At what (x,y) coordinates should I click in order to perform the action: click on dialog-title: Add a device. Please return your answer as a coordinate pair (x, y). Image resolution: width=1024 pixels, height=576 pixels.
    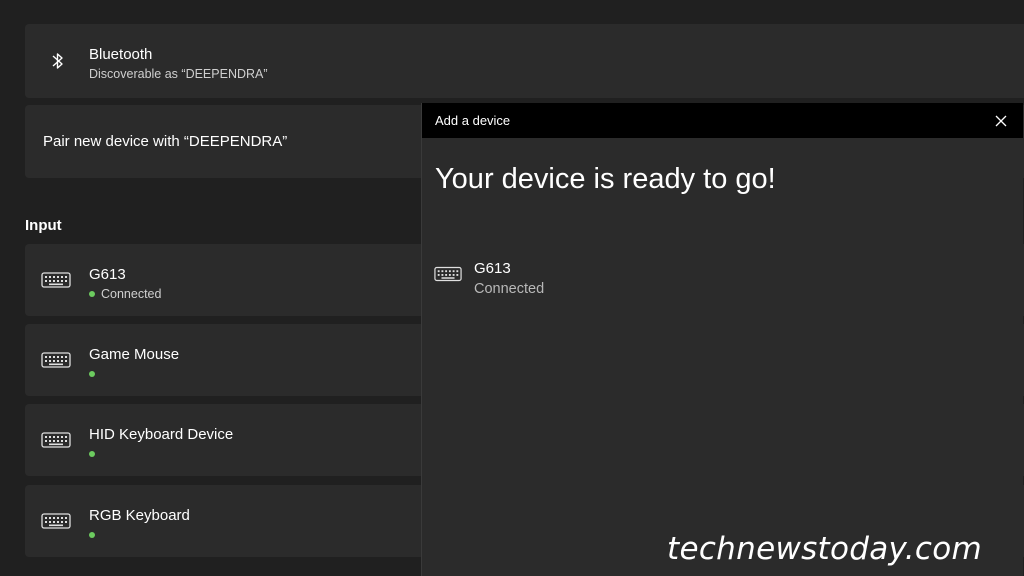
    Looking at the image, I should click on (473, 120).